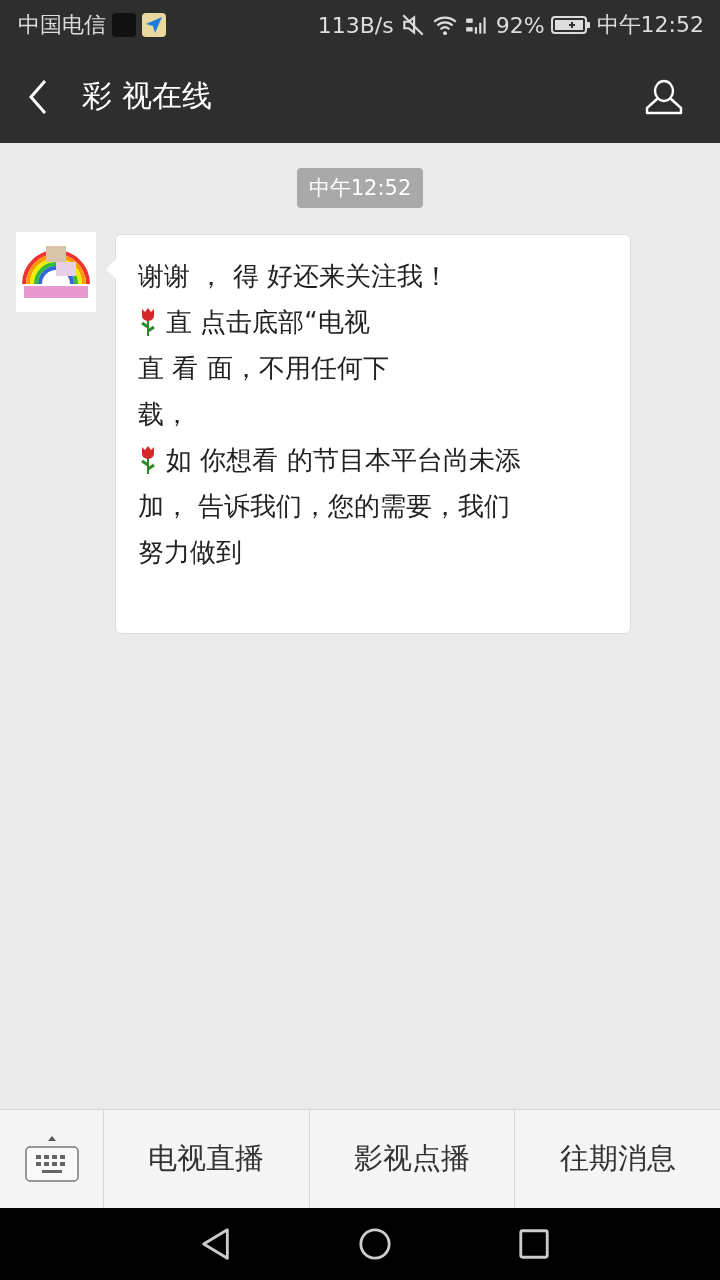 Image resolution: width=720 pixels, height=1280 pixels. I want to click on message-text: 谢谢 ， 得 好还来关注我！, so click(293, 276).